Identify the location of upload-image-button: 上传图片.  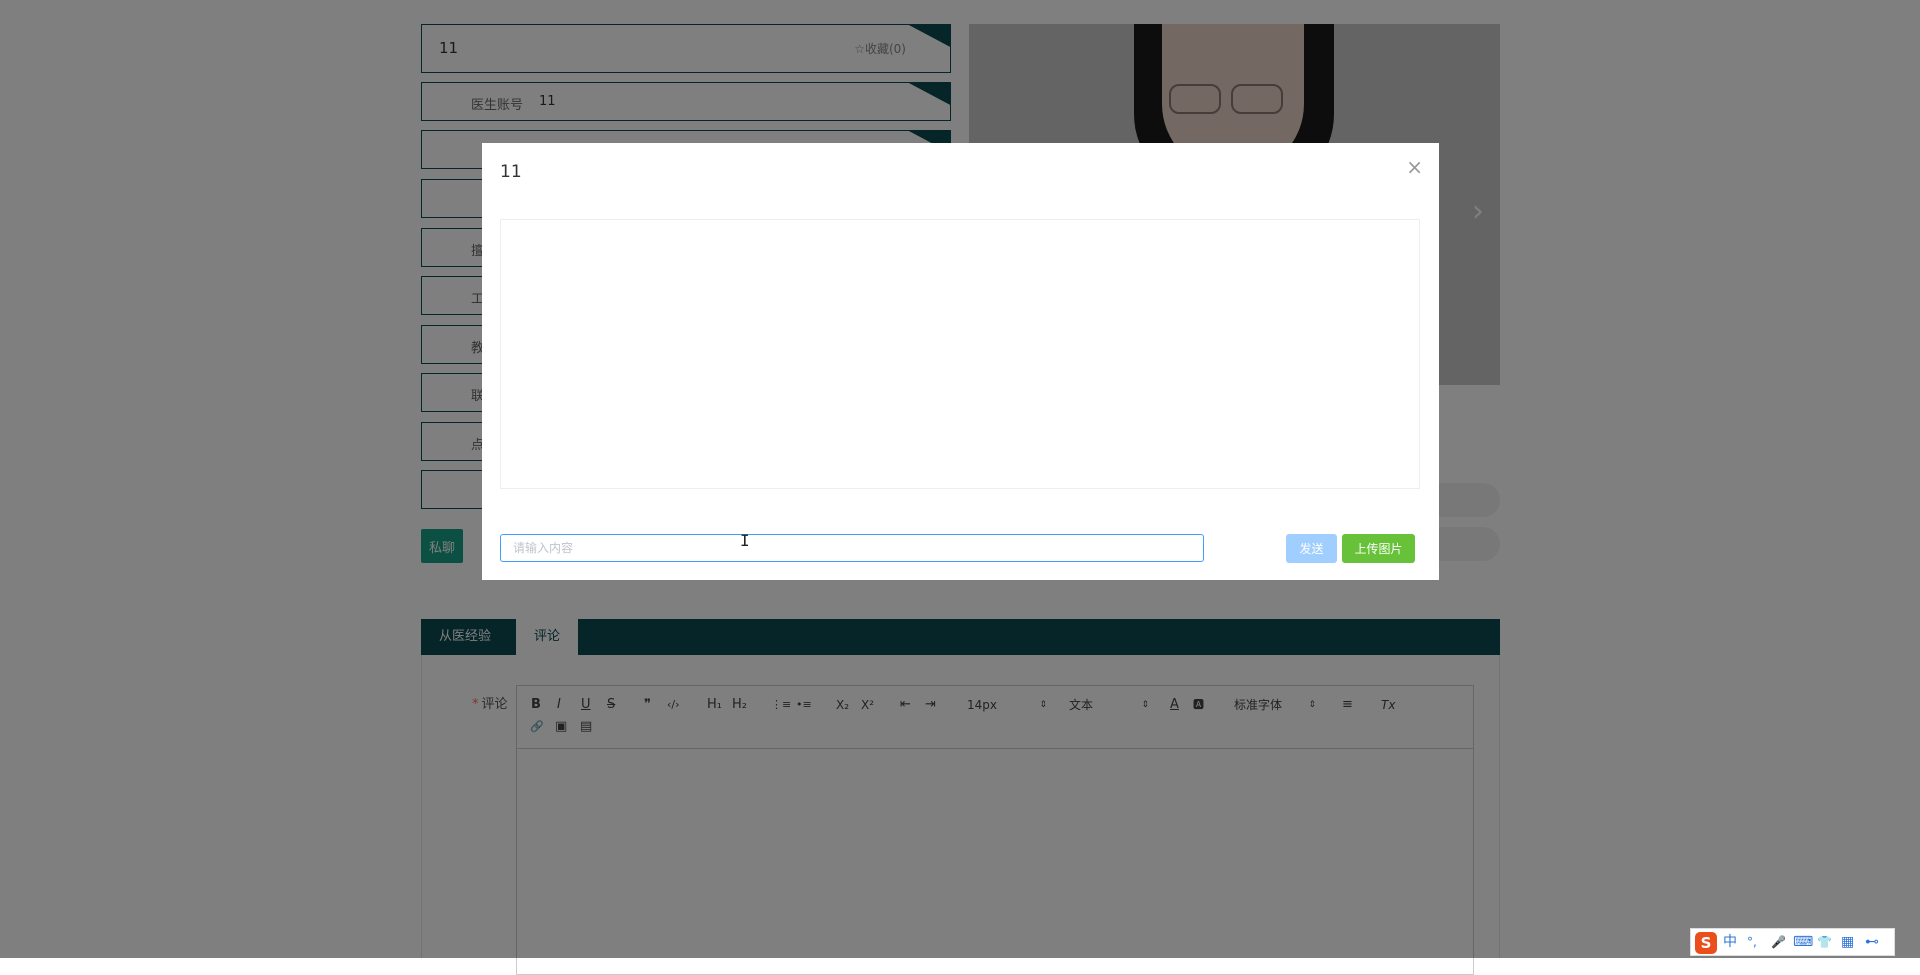
(1378, 548).